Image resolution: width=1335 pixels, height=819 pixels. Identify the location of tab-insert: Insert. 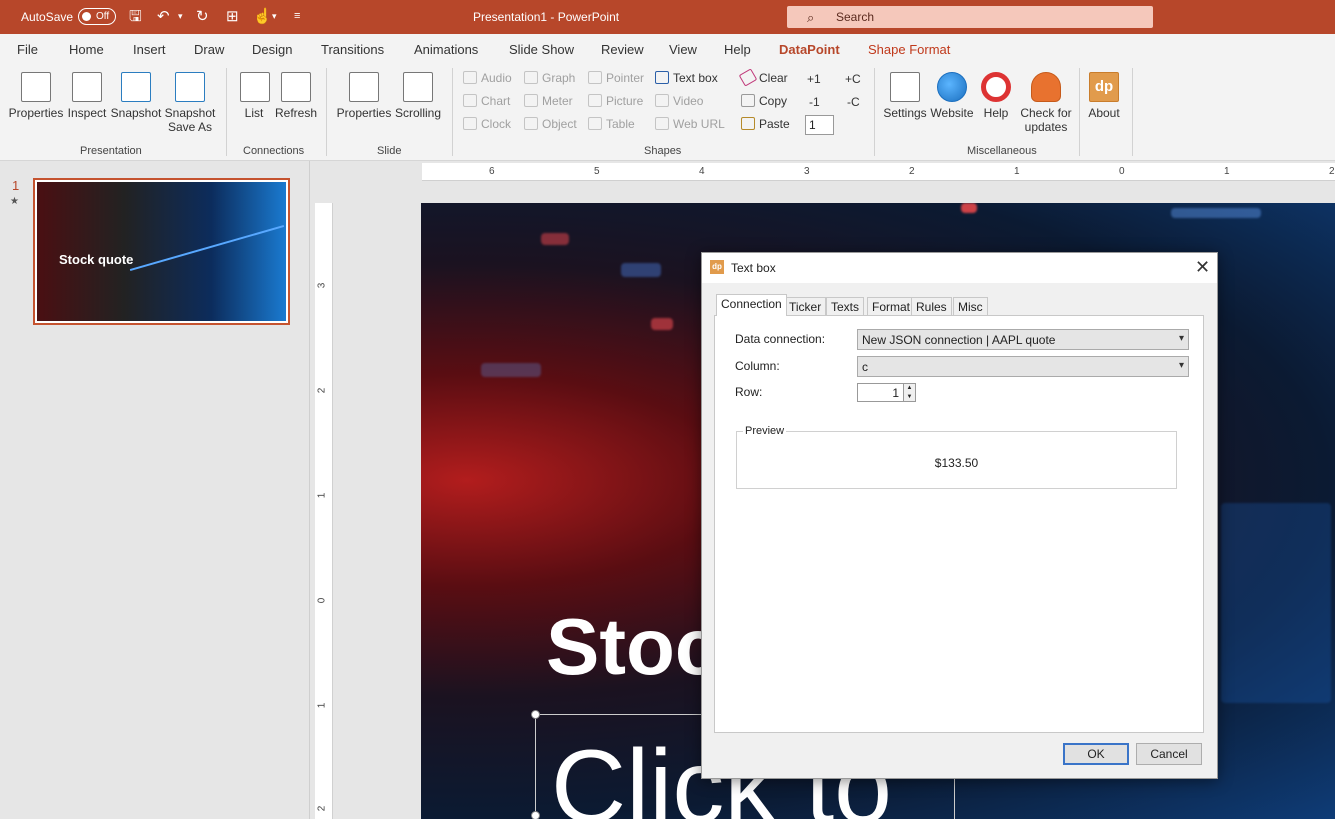
(149, 49).